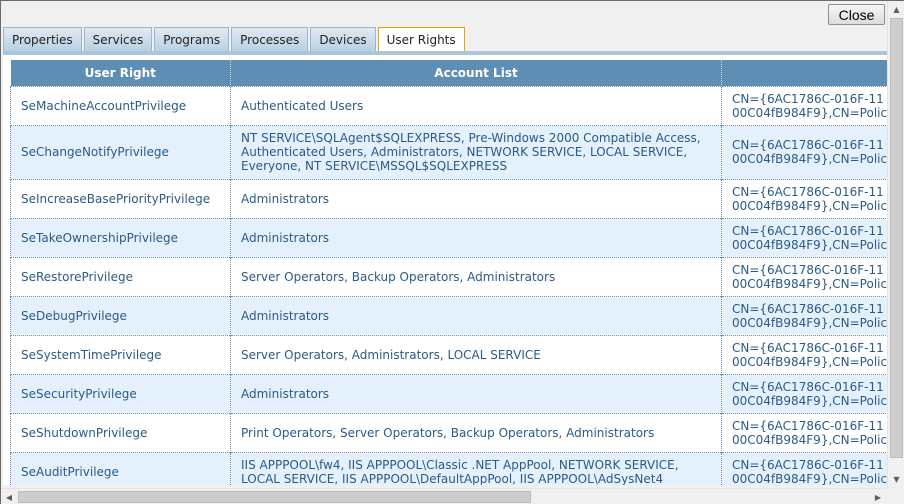 The height and width of the screenshot is (504, 904). What do you see at coordinates (9, 496) in the screenshot?
I see `arrow-left-icon: ◀` at bounding box center [9, 496].